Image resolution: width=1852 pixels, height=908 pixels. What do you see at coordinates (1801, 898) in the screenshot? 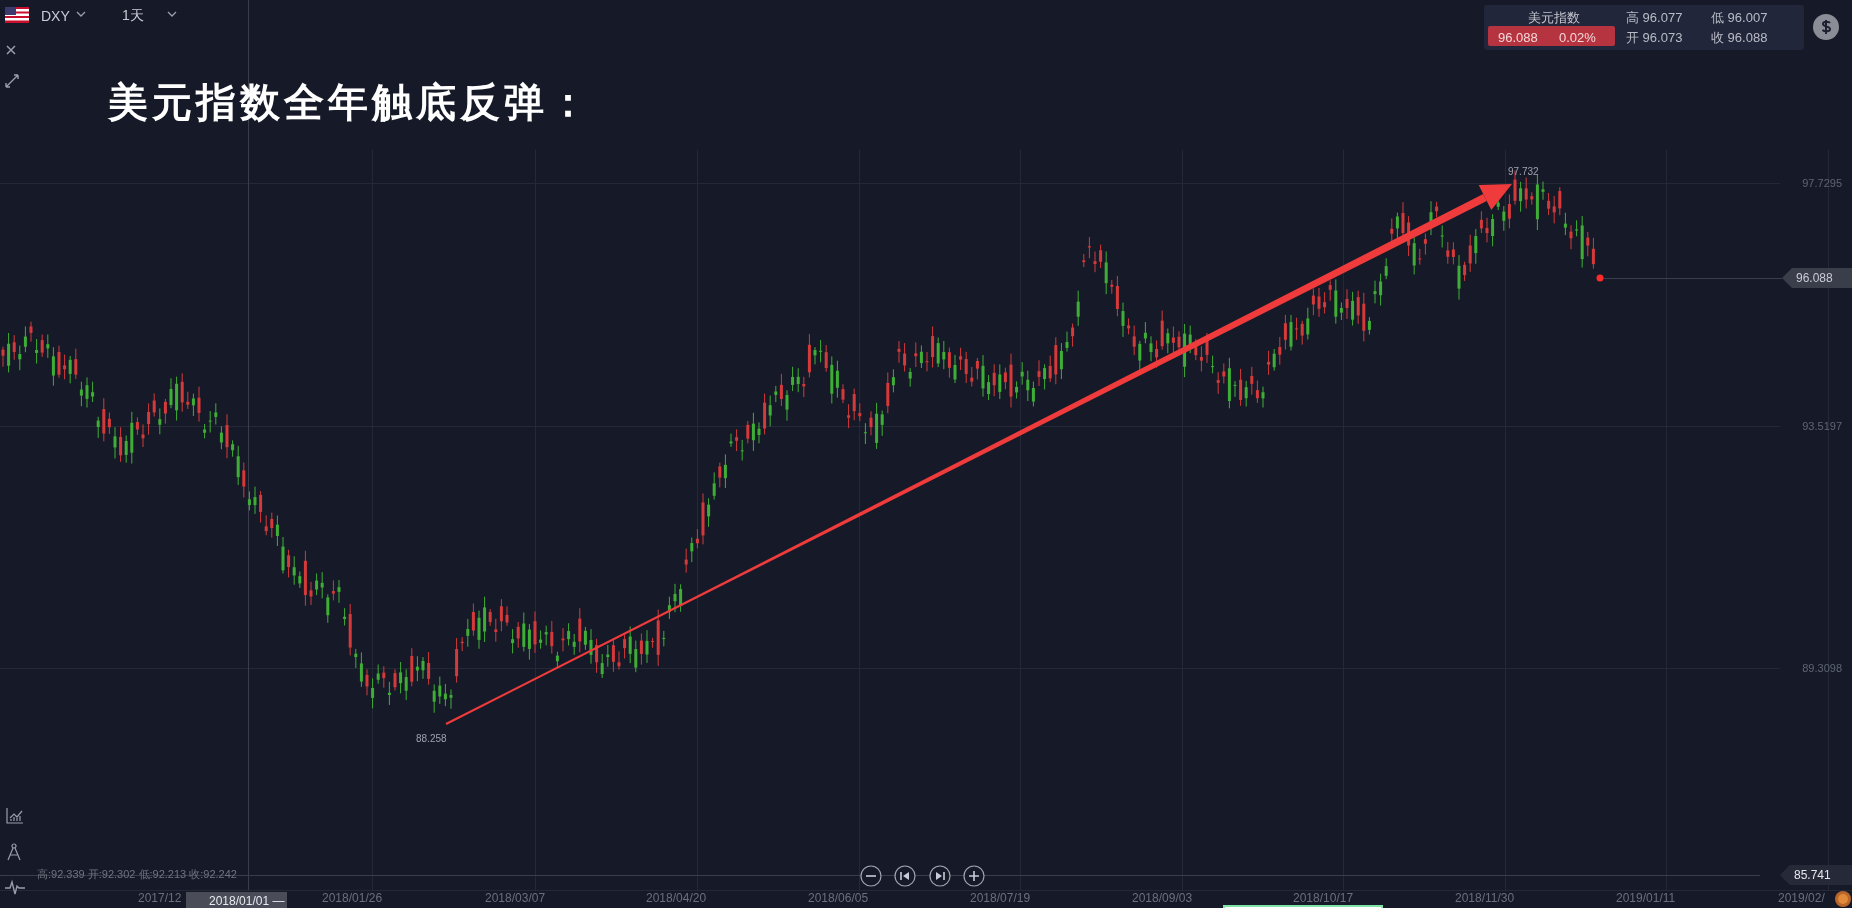
I see `axis-label: 2019/02/` at bounding box center [1801, 898].